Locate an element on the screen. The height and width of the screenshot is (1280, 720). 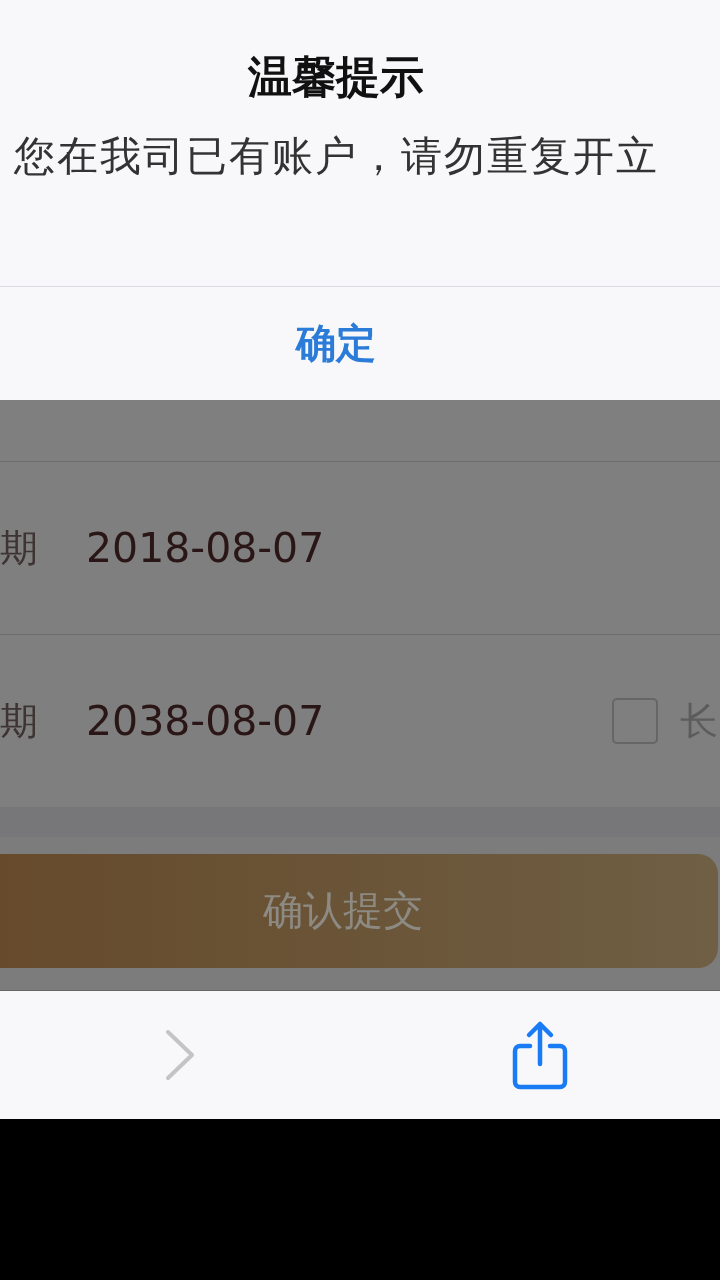
dialog-message: 您在我司已有账户，请勿重复开立 is located at coordinates (336, 156).